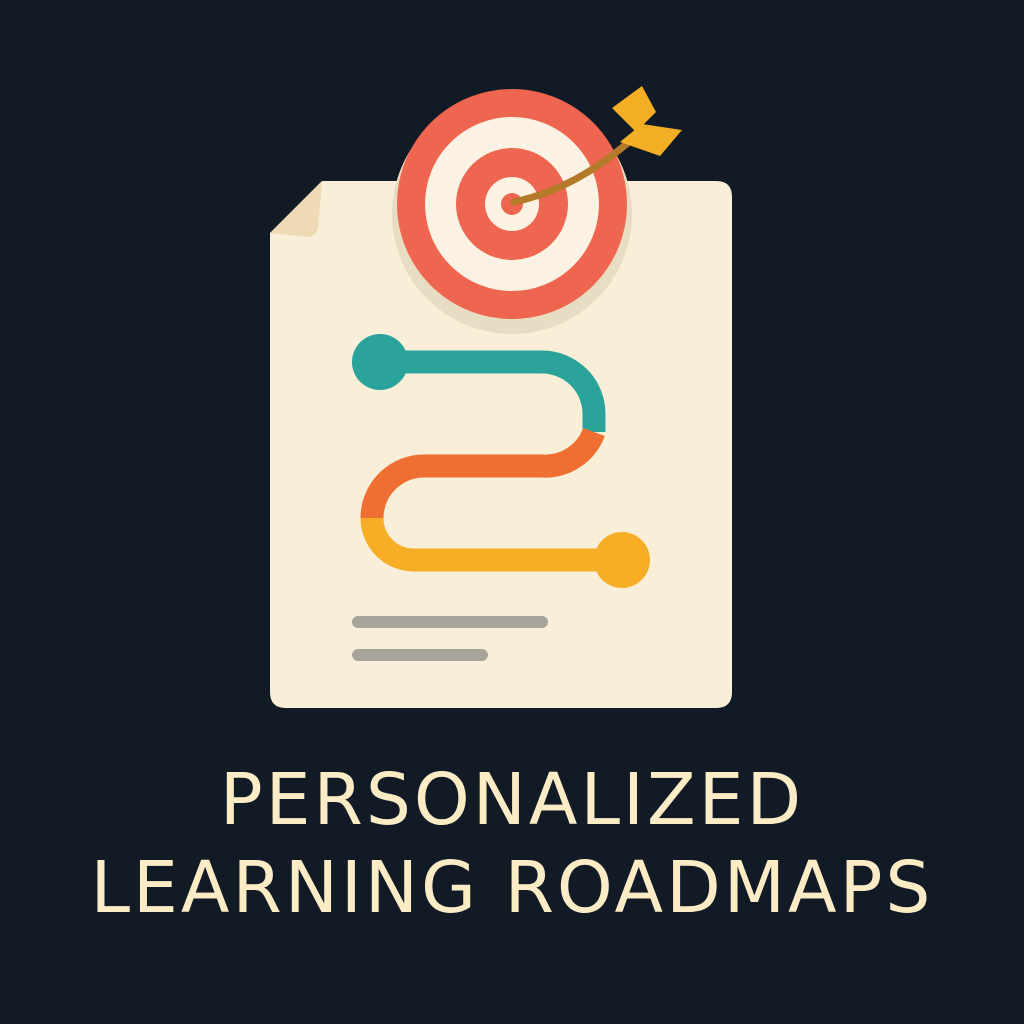  I want to click on path-end-node, so click(622, 560).